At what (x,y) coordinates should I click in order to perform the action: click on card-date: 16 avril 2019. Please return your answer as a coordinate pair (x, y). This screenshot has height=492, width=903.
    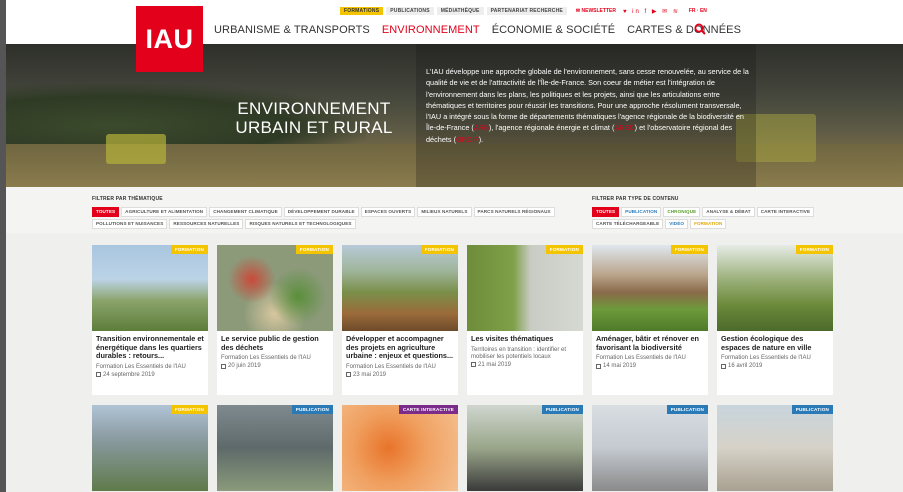
    Looking at the image, I should click on (775, 366).